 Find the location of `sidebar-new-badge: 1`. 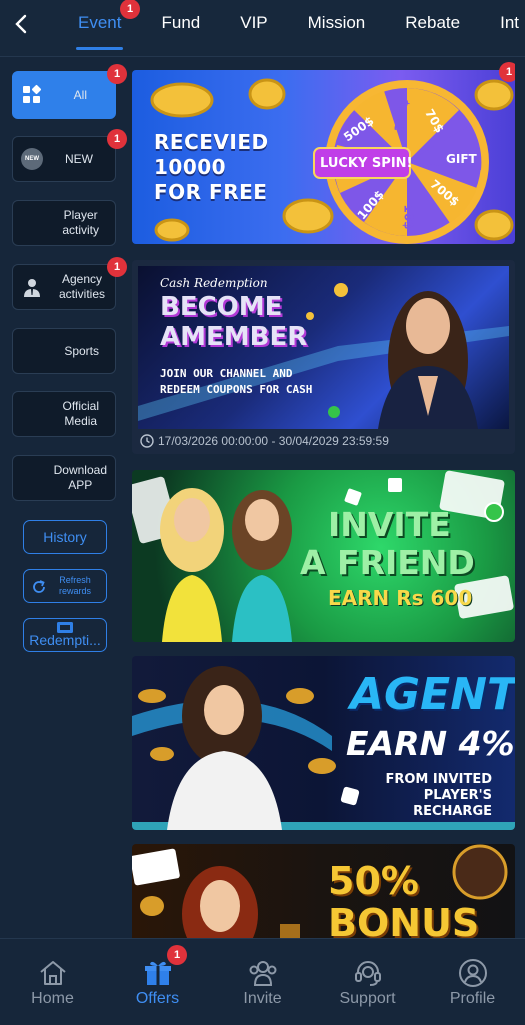

sidebar-new-badge: 1 is located at coordinates (117, 139).